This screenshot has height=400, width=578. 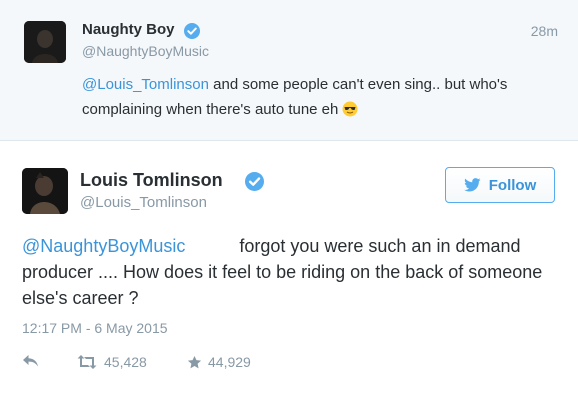 I want to click on mention-link: @Louis_Tomlinson, so click(x=145, y=84).